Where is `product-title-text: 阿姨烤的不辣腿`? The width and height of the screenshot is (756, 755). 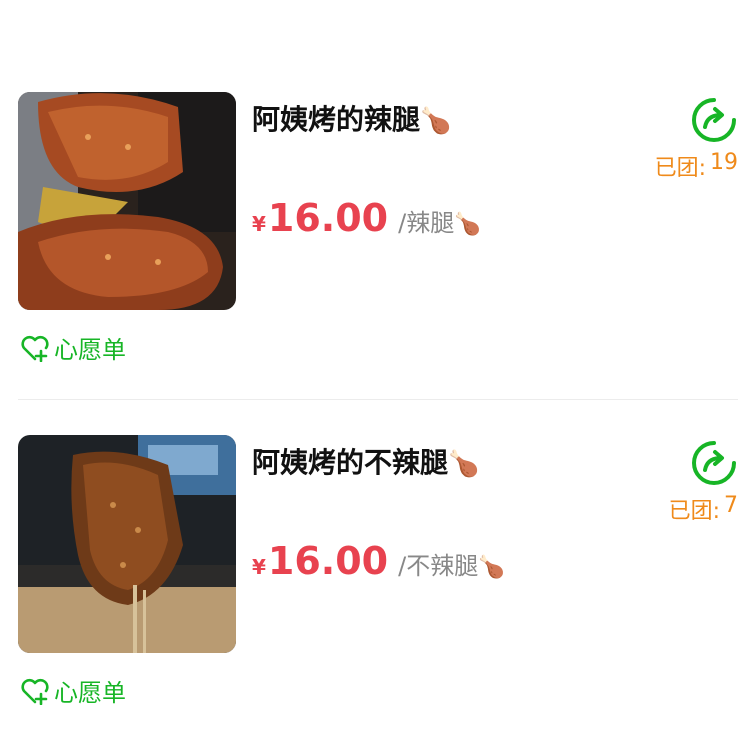
product-title-text: 阿姨烤的不辣腿 is located at coordinates (350, 462).